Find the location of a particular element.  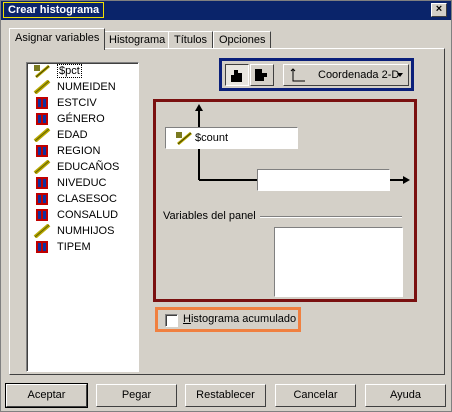

panel-variables-field is located at coordinates (338, 262).